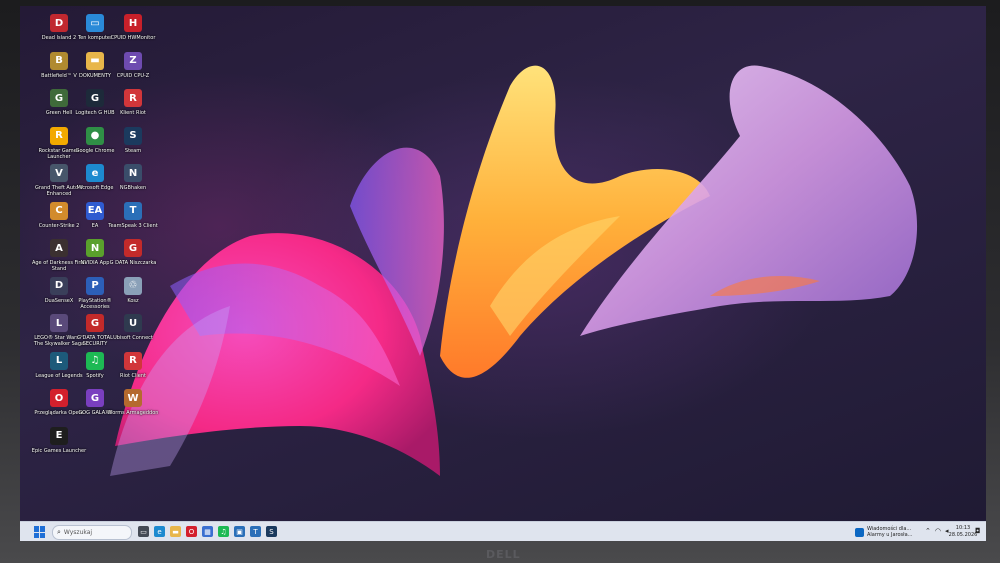 This screenshot has height=563, width=1000. Describe the element at coordinates (133, 285) in the screenshot. I see `recycle-bin-icon: ♲` at that location.